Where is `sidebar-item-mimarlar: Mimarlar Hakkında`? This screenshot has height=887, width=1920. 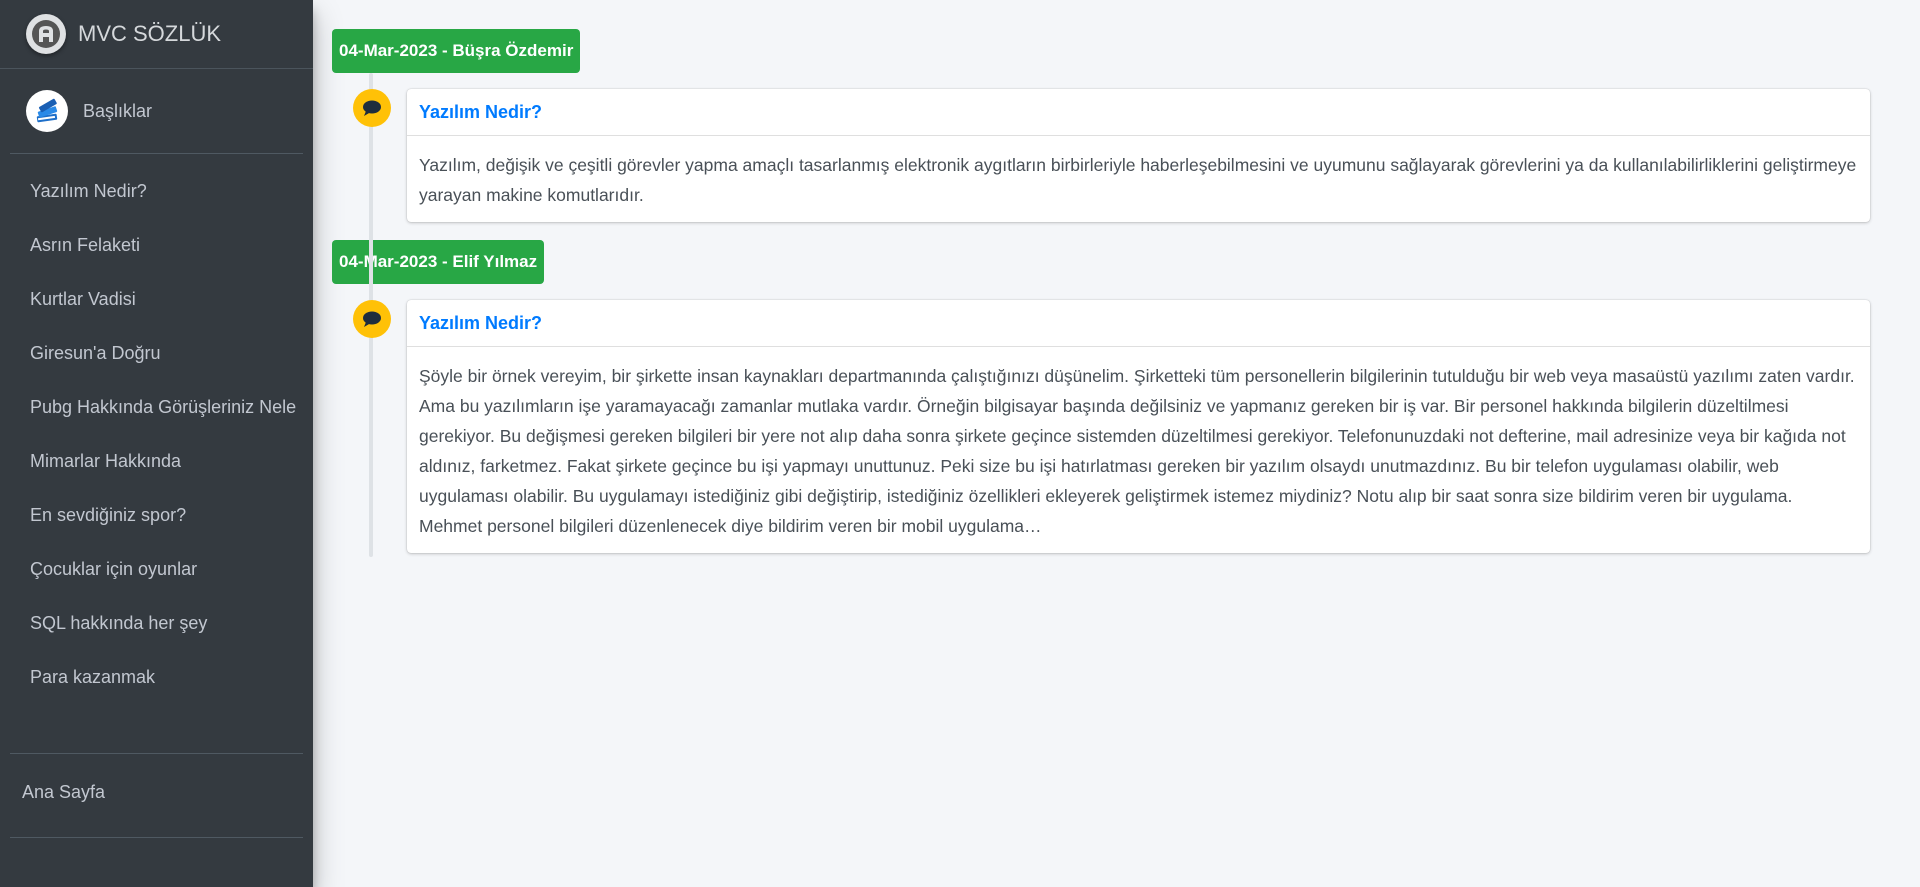
sidebar-item-mimarlar: Mimarlar Hakkında is located at coordinates (156, 461).